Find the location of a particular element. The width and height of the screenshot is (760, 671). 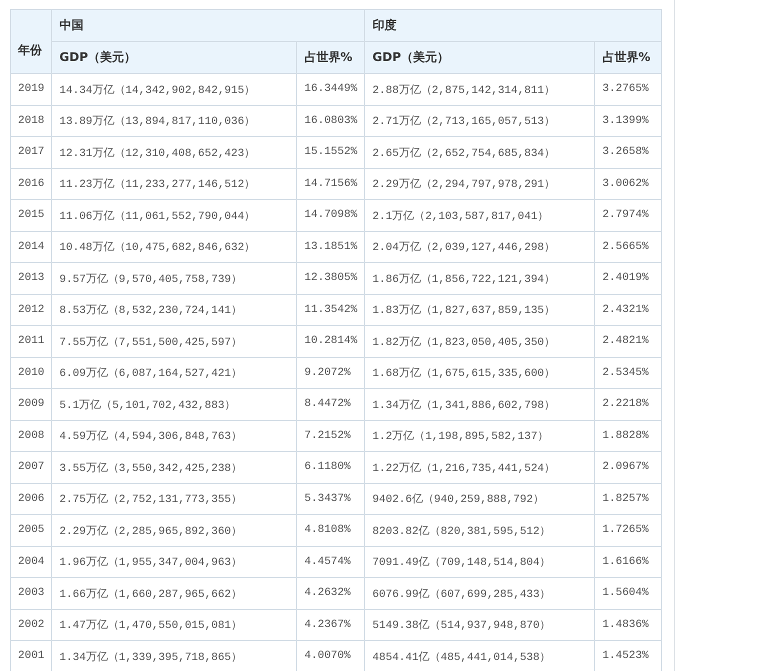

table-cell: 10.2814% is located at coordinates (330, 341).